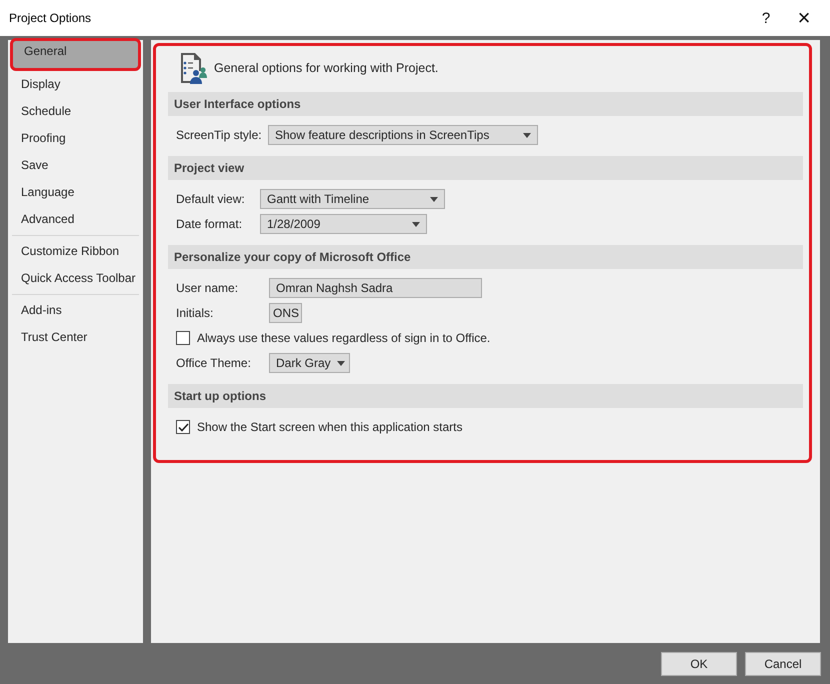  Describe the element at coordinates (195, 313) in the screenshot. I see `field-label: Initials:` at that location.